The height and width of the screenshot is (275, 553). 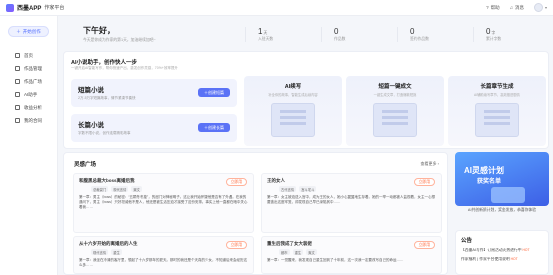 I want to click on chevron-down-icon: ▾, so click(x=545, y=7).